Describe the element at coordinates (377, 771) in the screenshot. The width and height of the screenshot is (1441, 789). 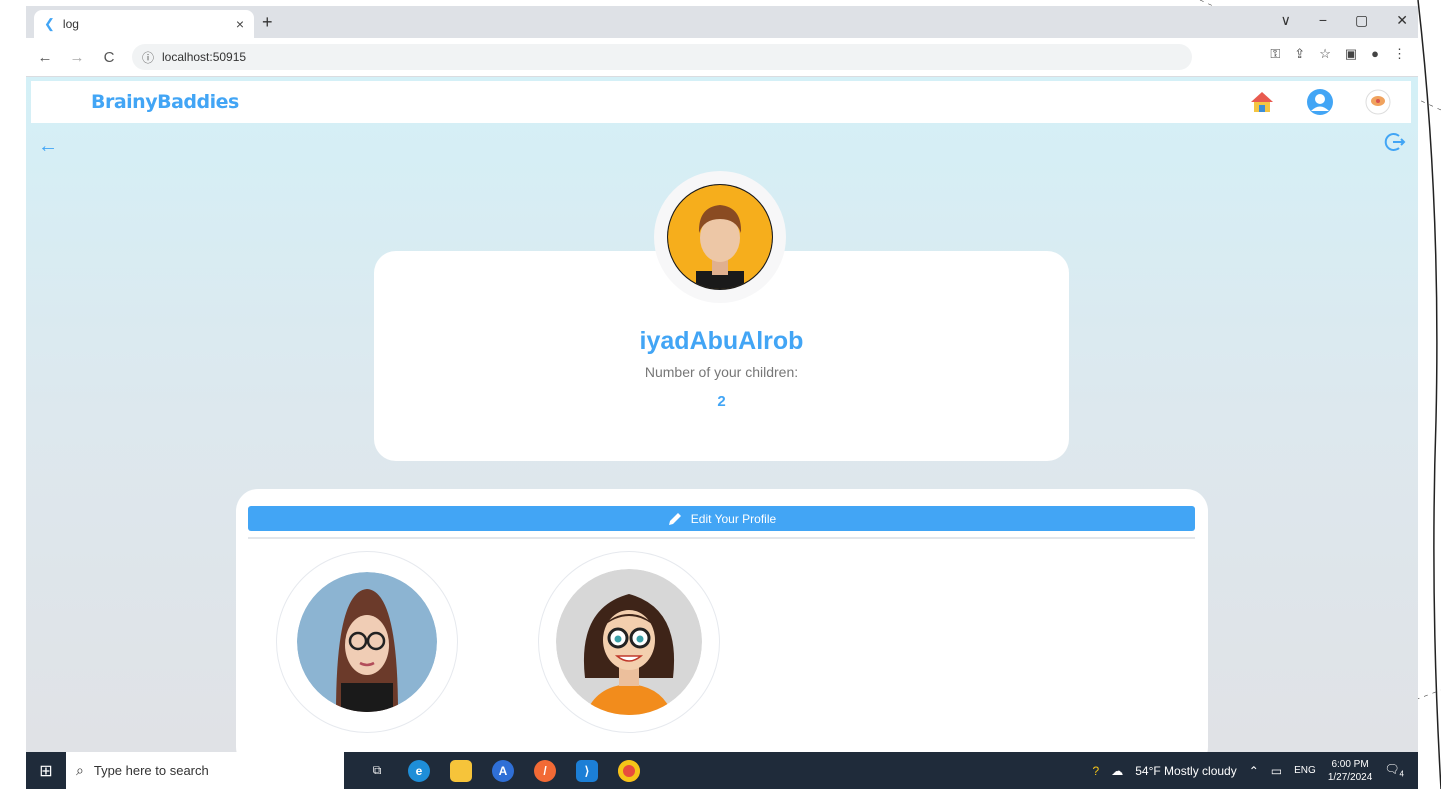
I see `task-view-icon: ⧉` at that location.